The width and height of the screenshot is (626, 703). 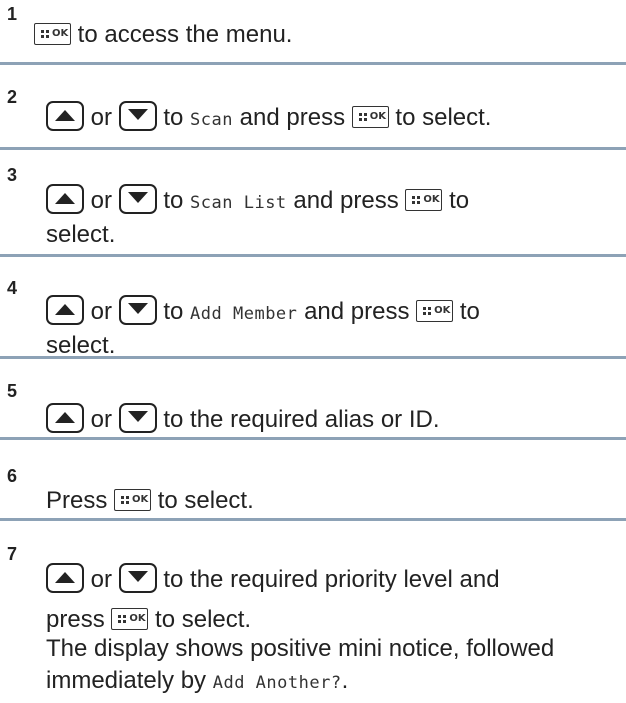 What do you see at coordinates (12, 476) in the screenshot?
I see `step-number: 6` at bounding box center [12, 476].